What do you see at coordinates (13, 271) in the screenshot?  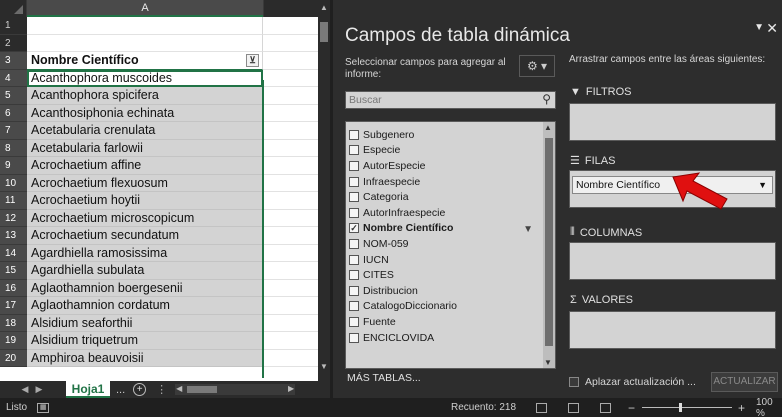 I see `row-number: 15` at bounding box center [13, 271].